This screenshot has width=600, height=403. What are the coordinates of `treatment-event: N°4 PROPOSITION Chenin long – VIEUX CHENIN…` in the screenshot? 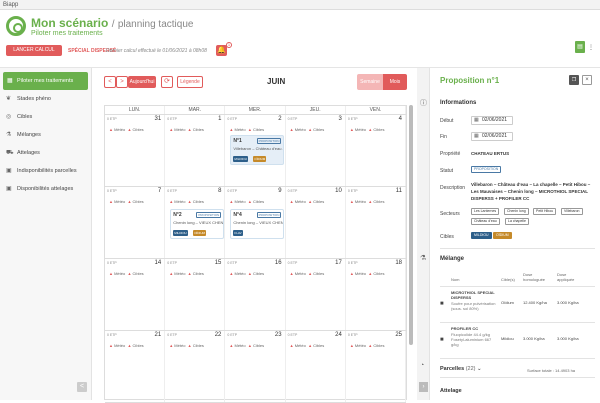 It's located at (257, 224).